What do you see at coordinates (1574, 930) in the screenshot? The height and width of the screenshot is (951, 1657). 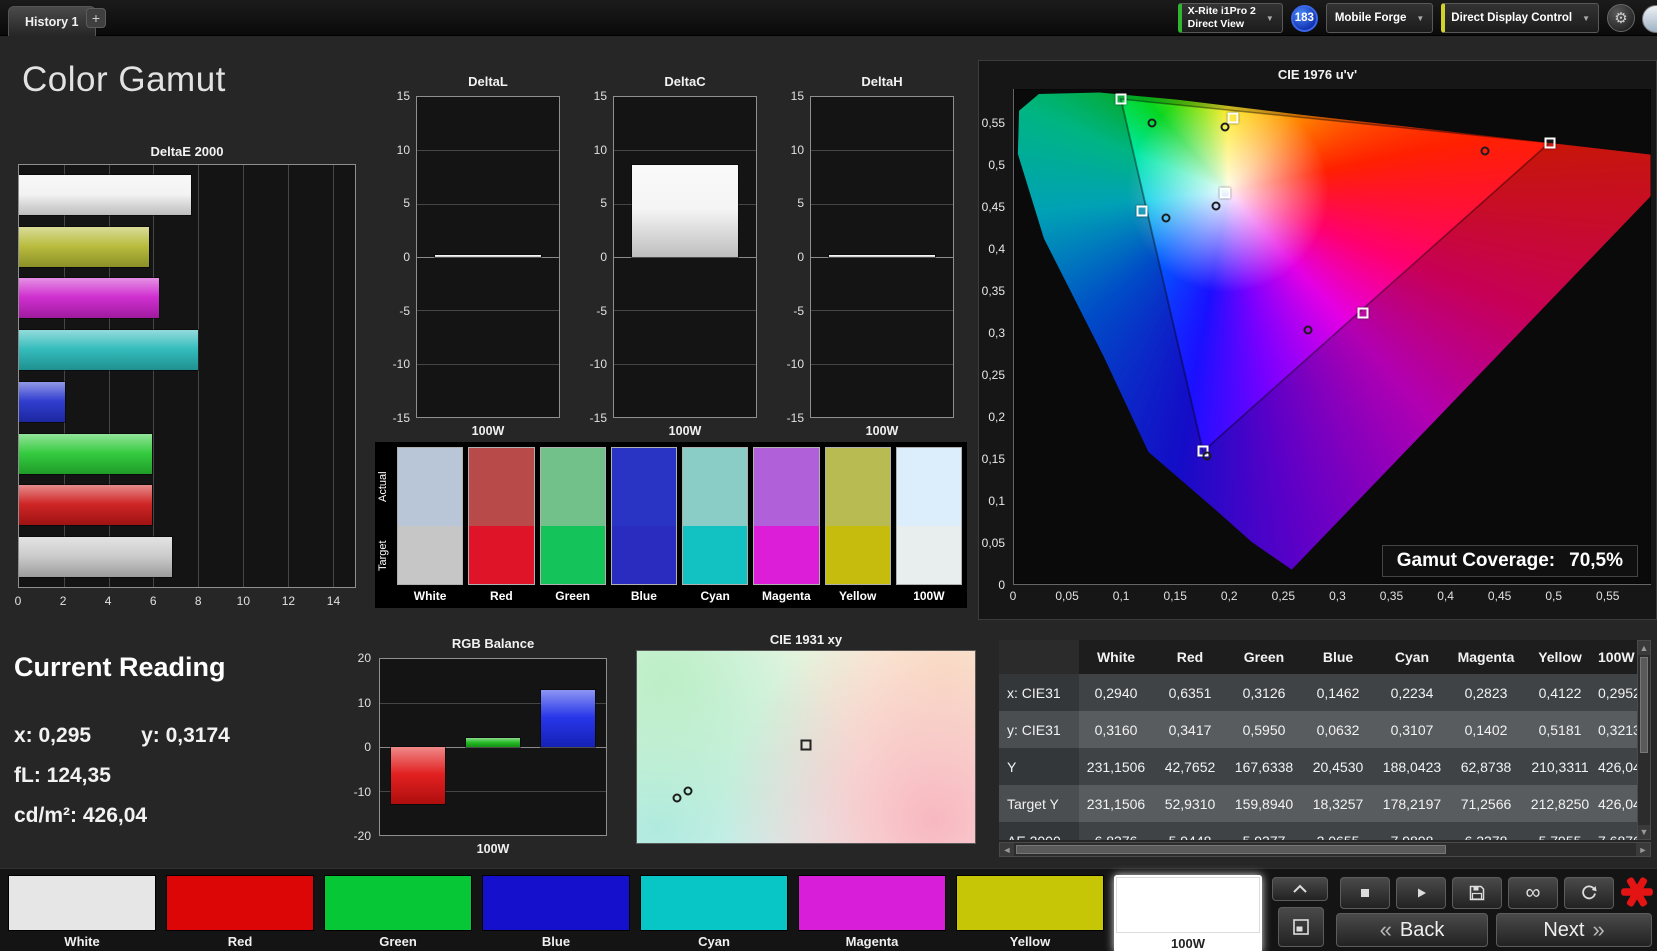 I see `next-button: Next »` at bounding box center [1574, 930].